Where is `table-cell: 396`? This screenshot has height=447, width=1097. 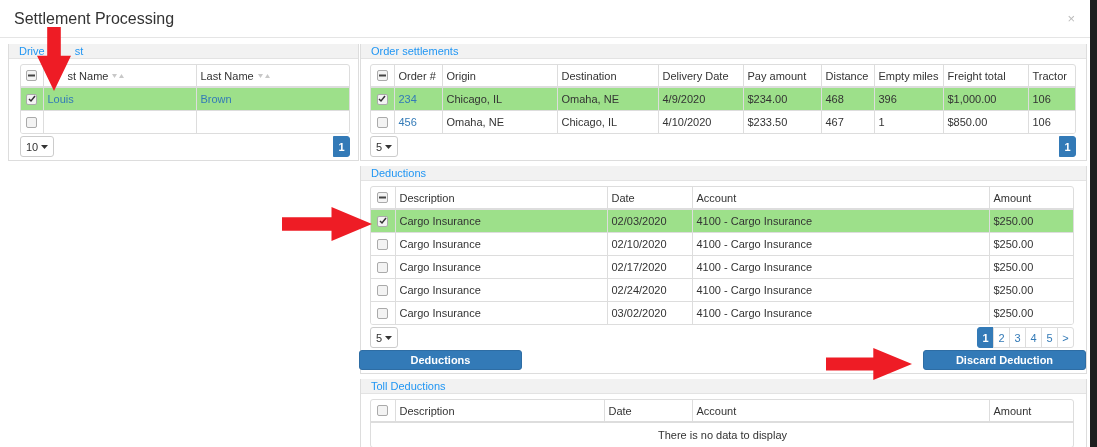
table-cell: 396 is located at coordinates (908, 99).